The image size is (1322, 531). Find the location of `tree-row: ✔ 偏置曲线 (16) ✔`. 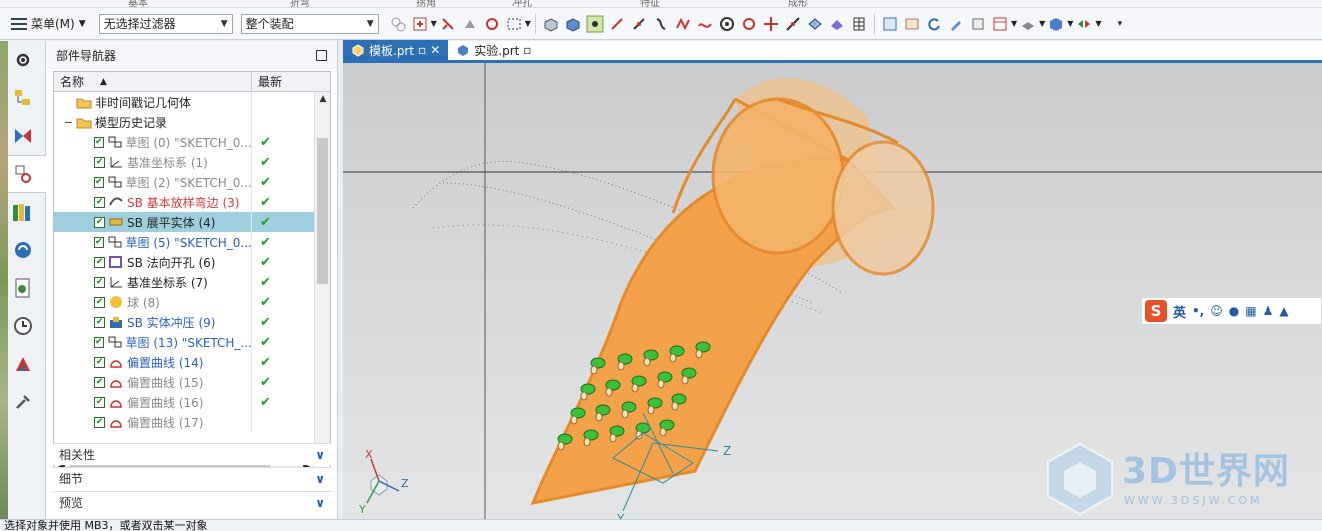

tree-row: ✔ 偏置曲线 (16) ✔ is located at coordinates (192, 402).